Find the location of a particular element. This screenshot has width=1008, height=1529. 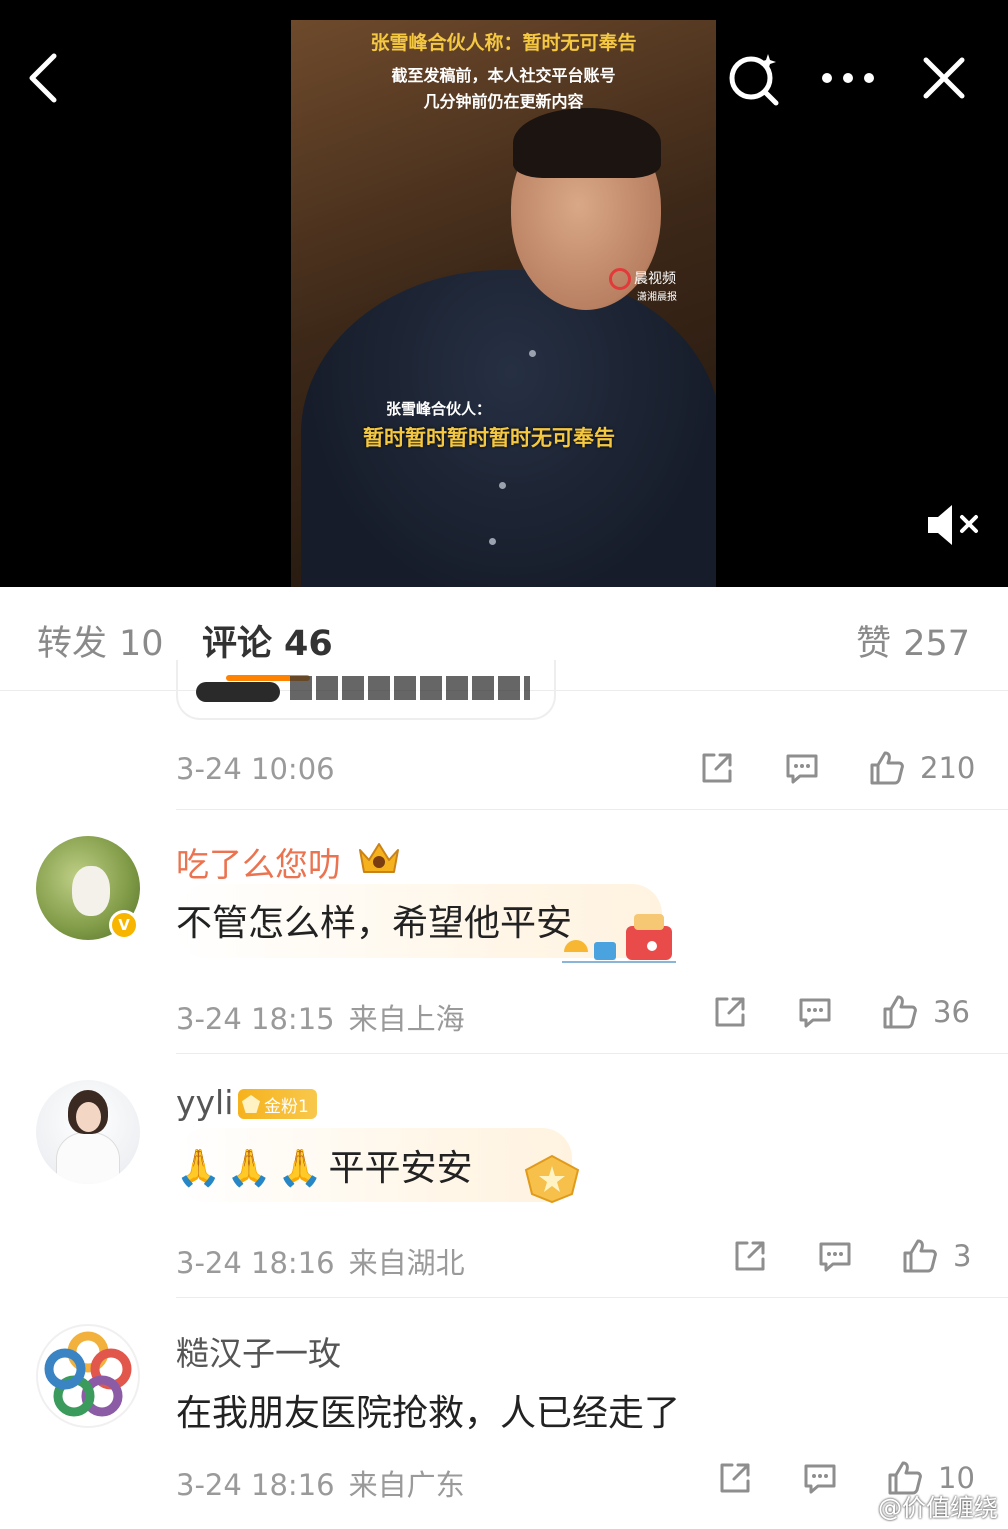

tab-repost-label: 转发 is located at coordinates (72, 644).